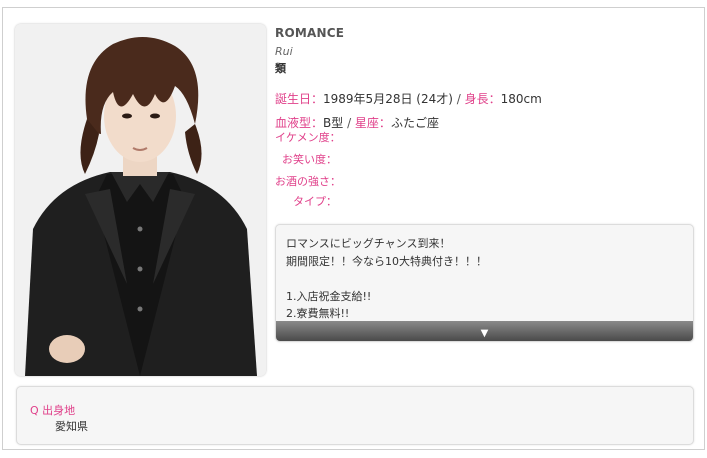 The height and width of the screenshot is (458, 707). I want to click on height-label: 身長：, so click(482, 99).